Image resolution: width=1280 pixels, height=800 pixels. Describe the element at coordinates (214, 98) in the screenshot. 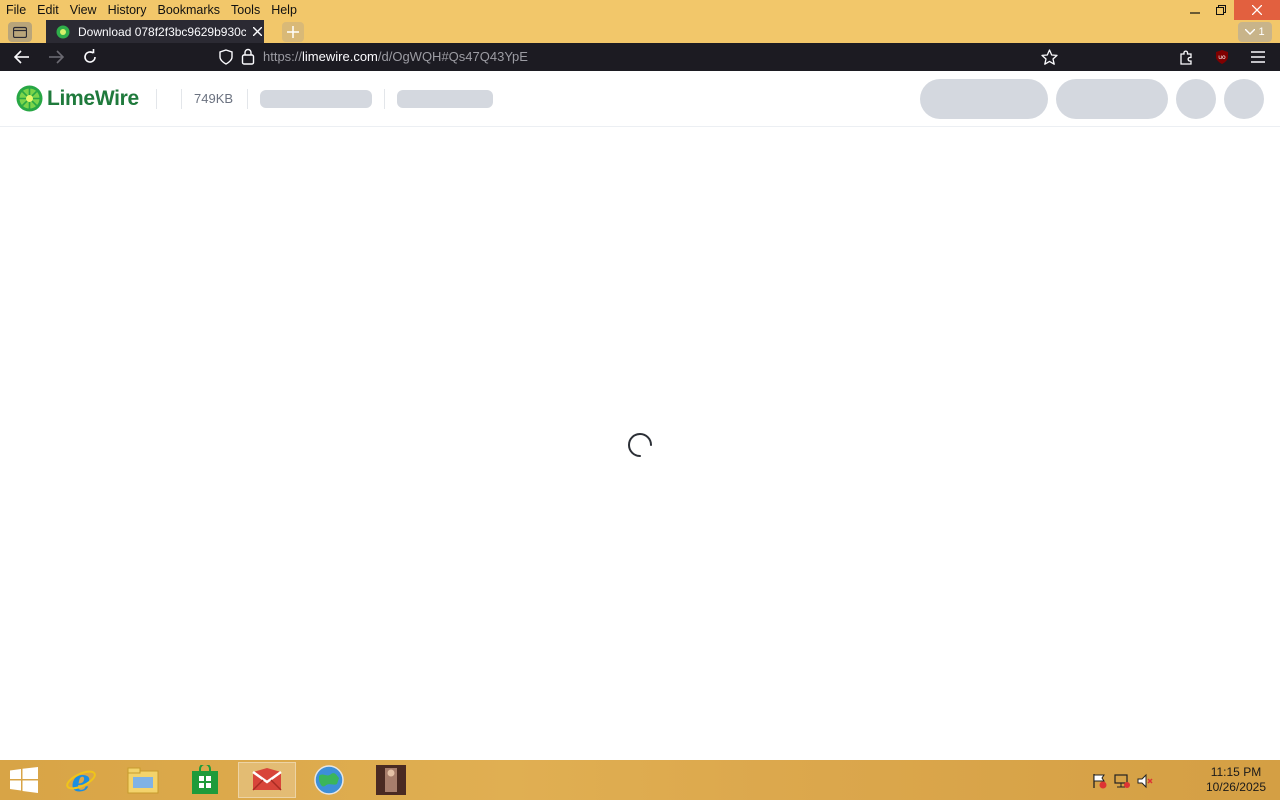

I see `file-size: 749KB` at that location.